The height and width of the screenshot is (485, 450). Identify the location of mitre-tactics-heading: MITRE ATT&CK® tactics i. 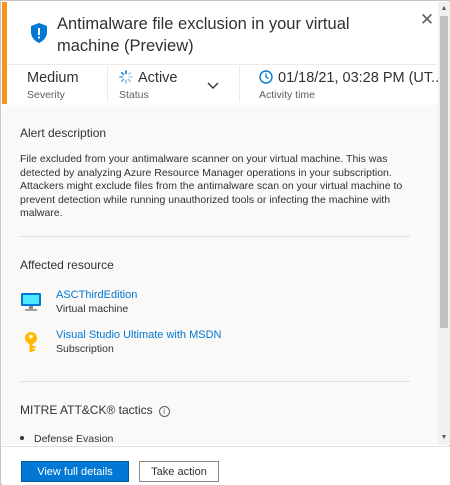
(95, 410).